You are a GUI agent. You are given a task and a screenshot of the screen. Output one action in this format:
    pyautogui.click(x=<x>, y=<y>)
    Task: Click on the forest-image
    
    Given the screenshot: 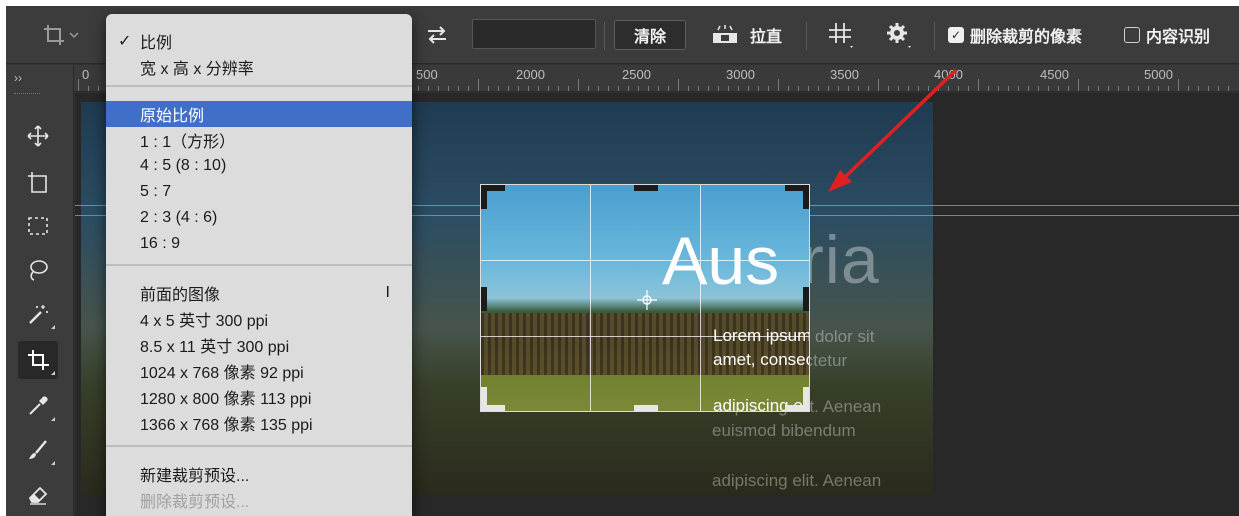 What is the action you would take?
    pyautogui.click(x=645, y=348)
    